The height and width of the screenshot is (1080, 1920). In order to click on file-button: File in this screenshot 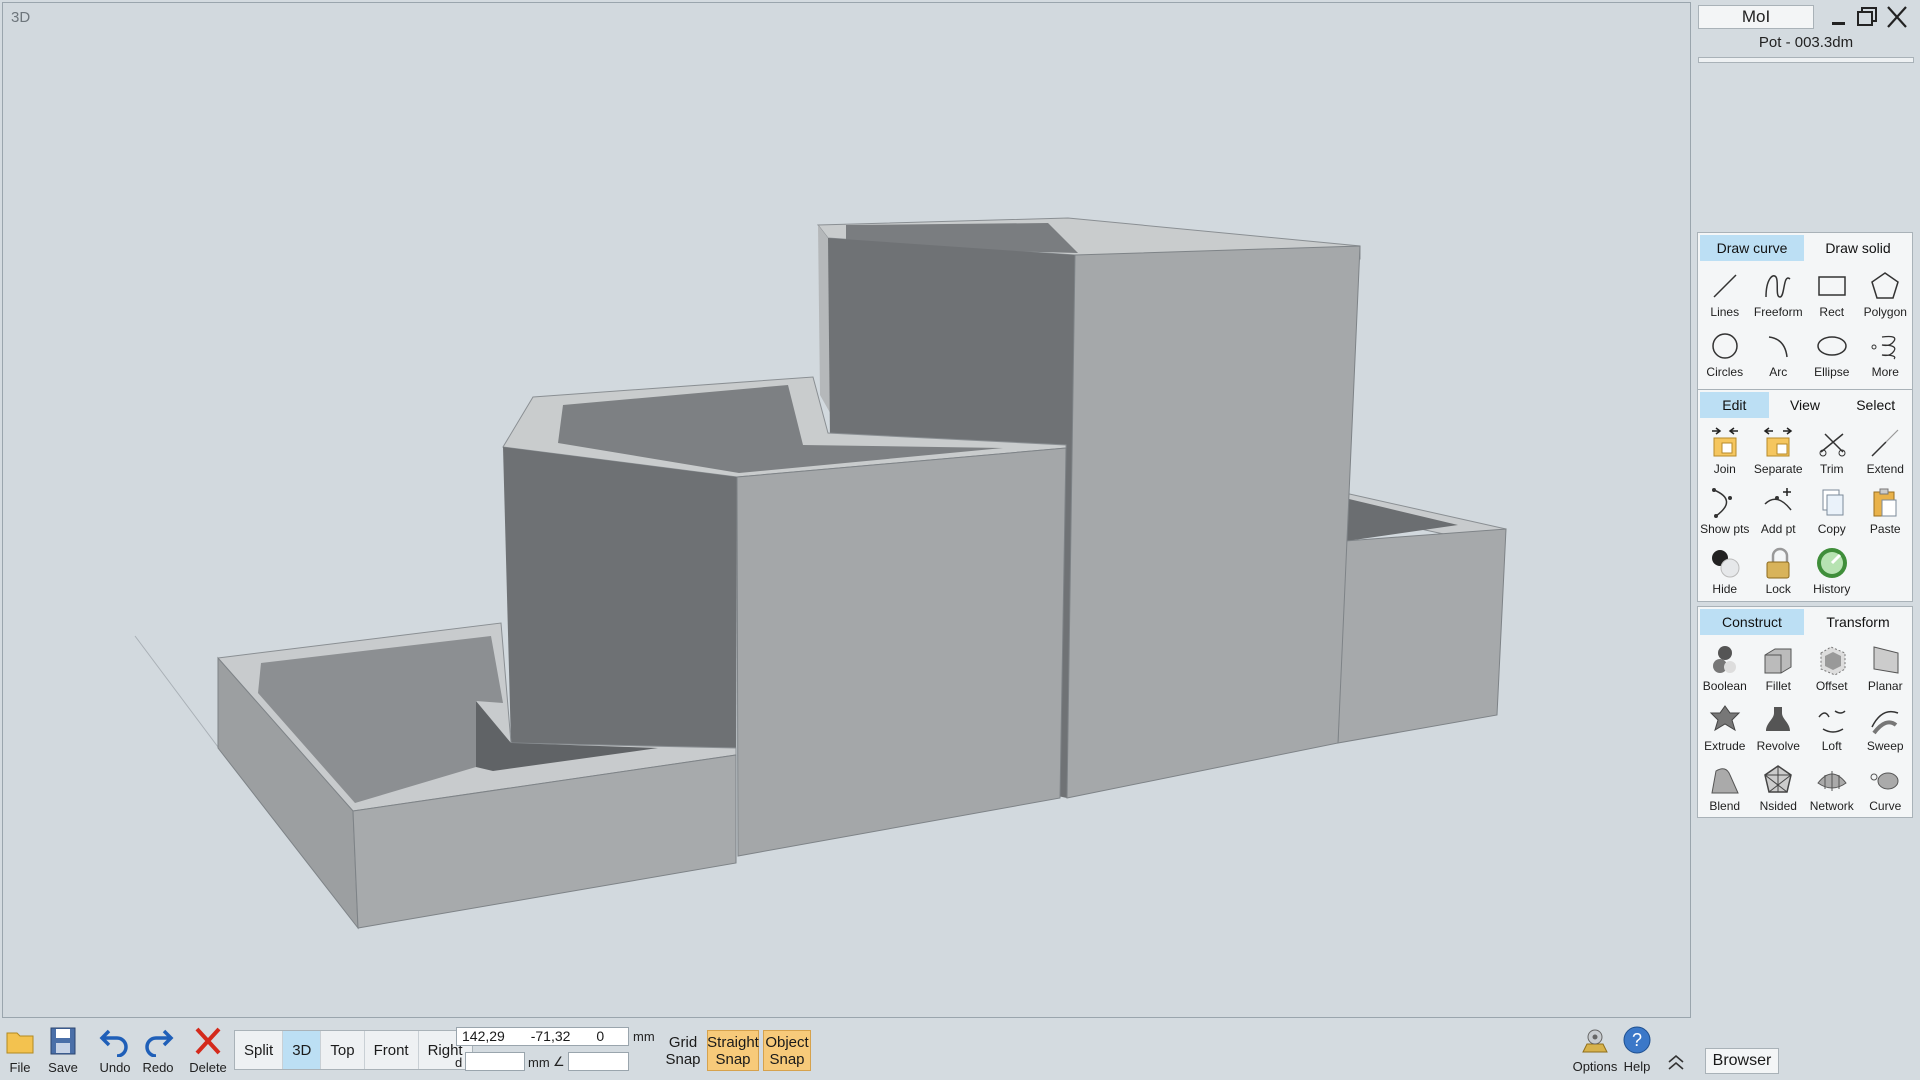, I will do `click(21, 1052)`.